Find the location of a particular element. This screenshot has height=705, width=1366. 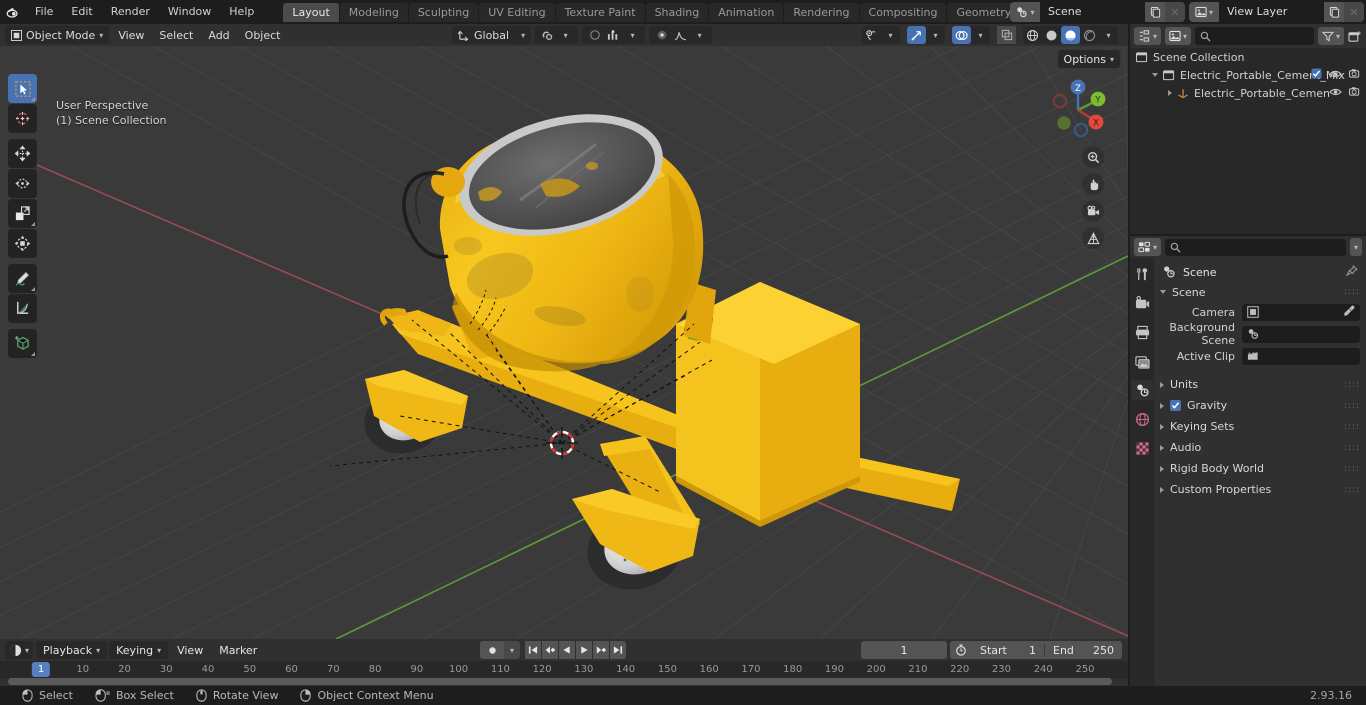

viewport-menu-view: View is located at coordinates (131, 35).